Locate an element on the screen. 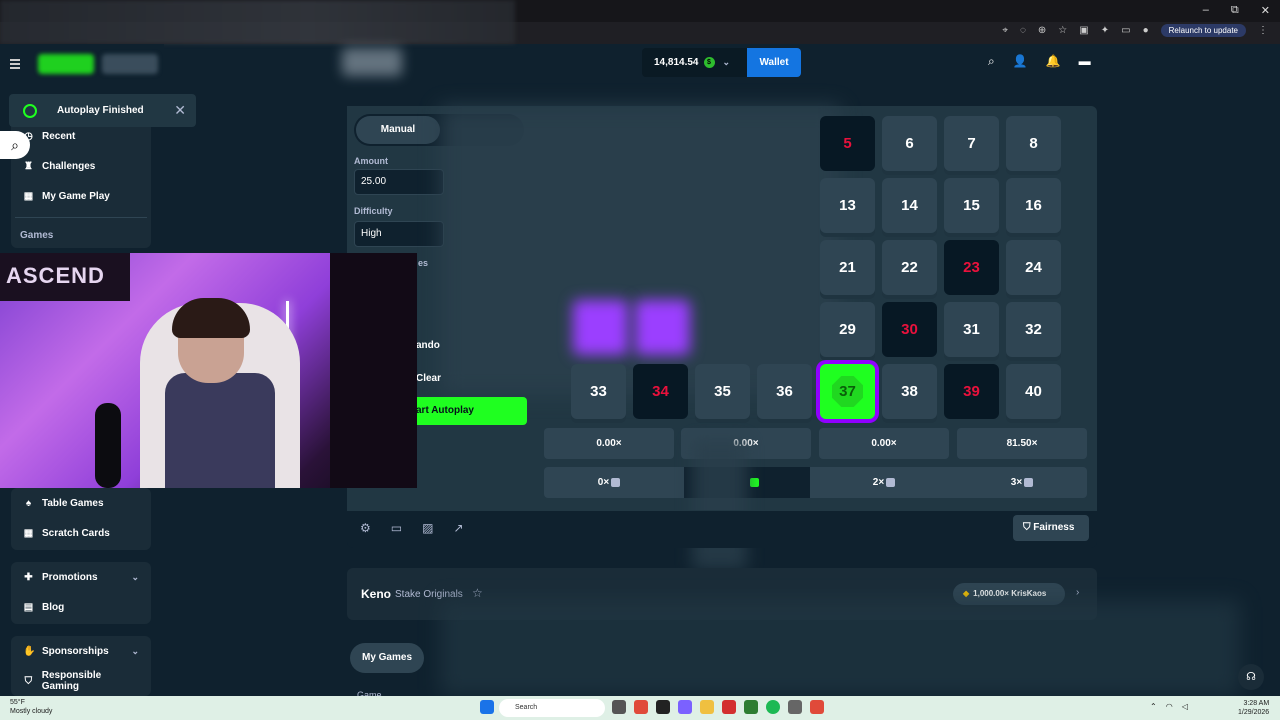 The image size is (1280, 720). balance-display: 14,814.54 $ ⌄ is located at coordinates (694, 62).